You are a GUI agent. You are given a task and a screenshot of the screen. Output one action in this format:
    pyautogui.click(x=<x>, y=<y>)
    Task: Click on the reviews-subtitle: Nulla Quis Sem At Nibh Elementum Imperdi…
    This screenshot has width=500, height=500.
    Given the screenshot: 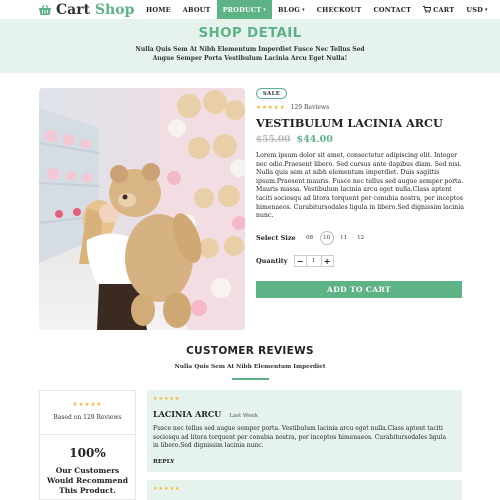 What is the action you would take?
    pyautogui.click(x=250, y=367)
    